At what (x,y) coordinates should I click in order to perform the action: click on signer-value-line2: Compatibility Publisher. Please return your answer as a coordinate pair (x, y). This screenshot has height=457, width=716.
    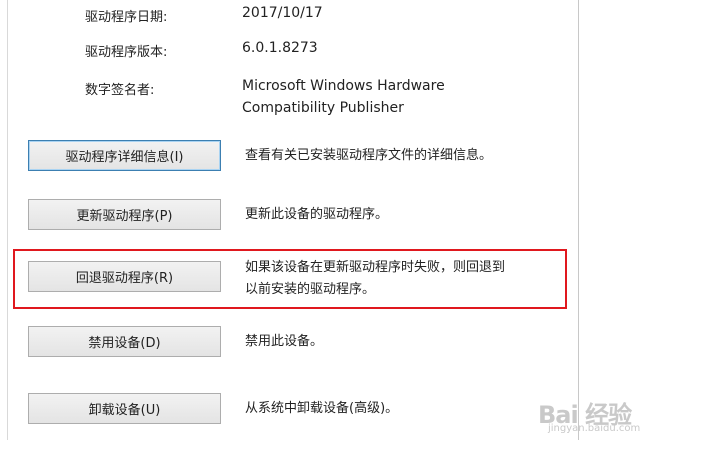
    Looking at the image, I should click on (323, 108).